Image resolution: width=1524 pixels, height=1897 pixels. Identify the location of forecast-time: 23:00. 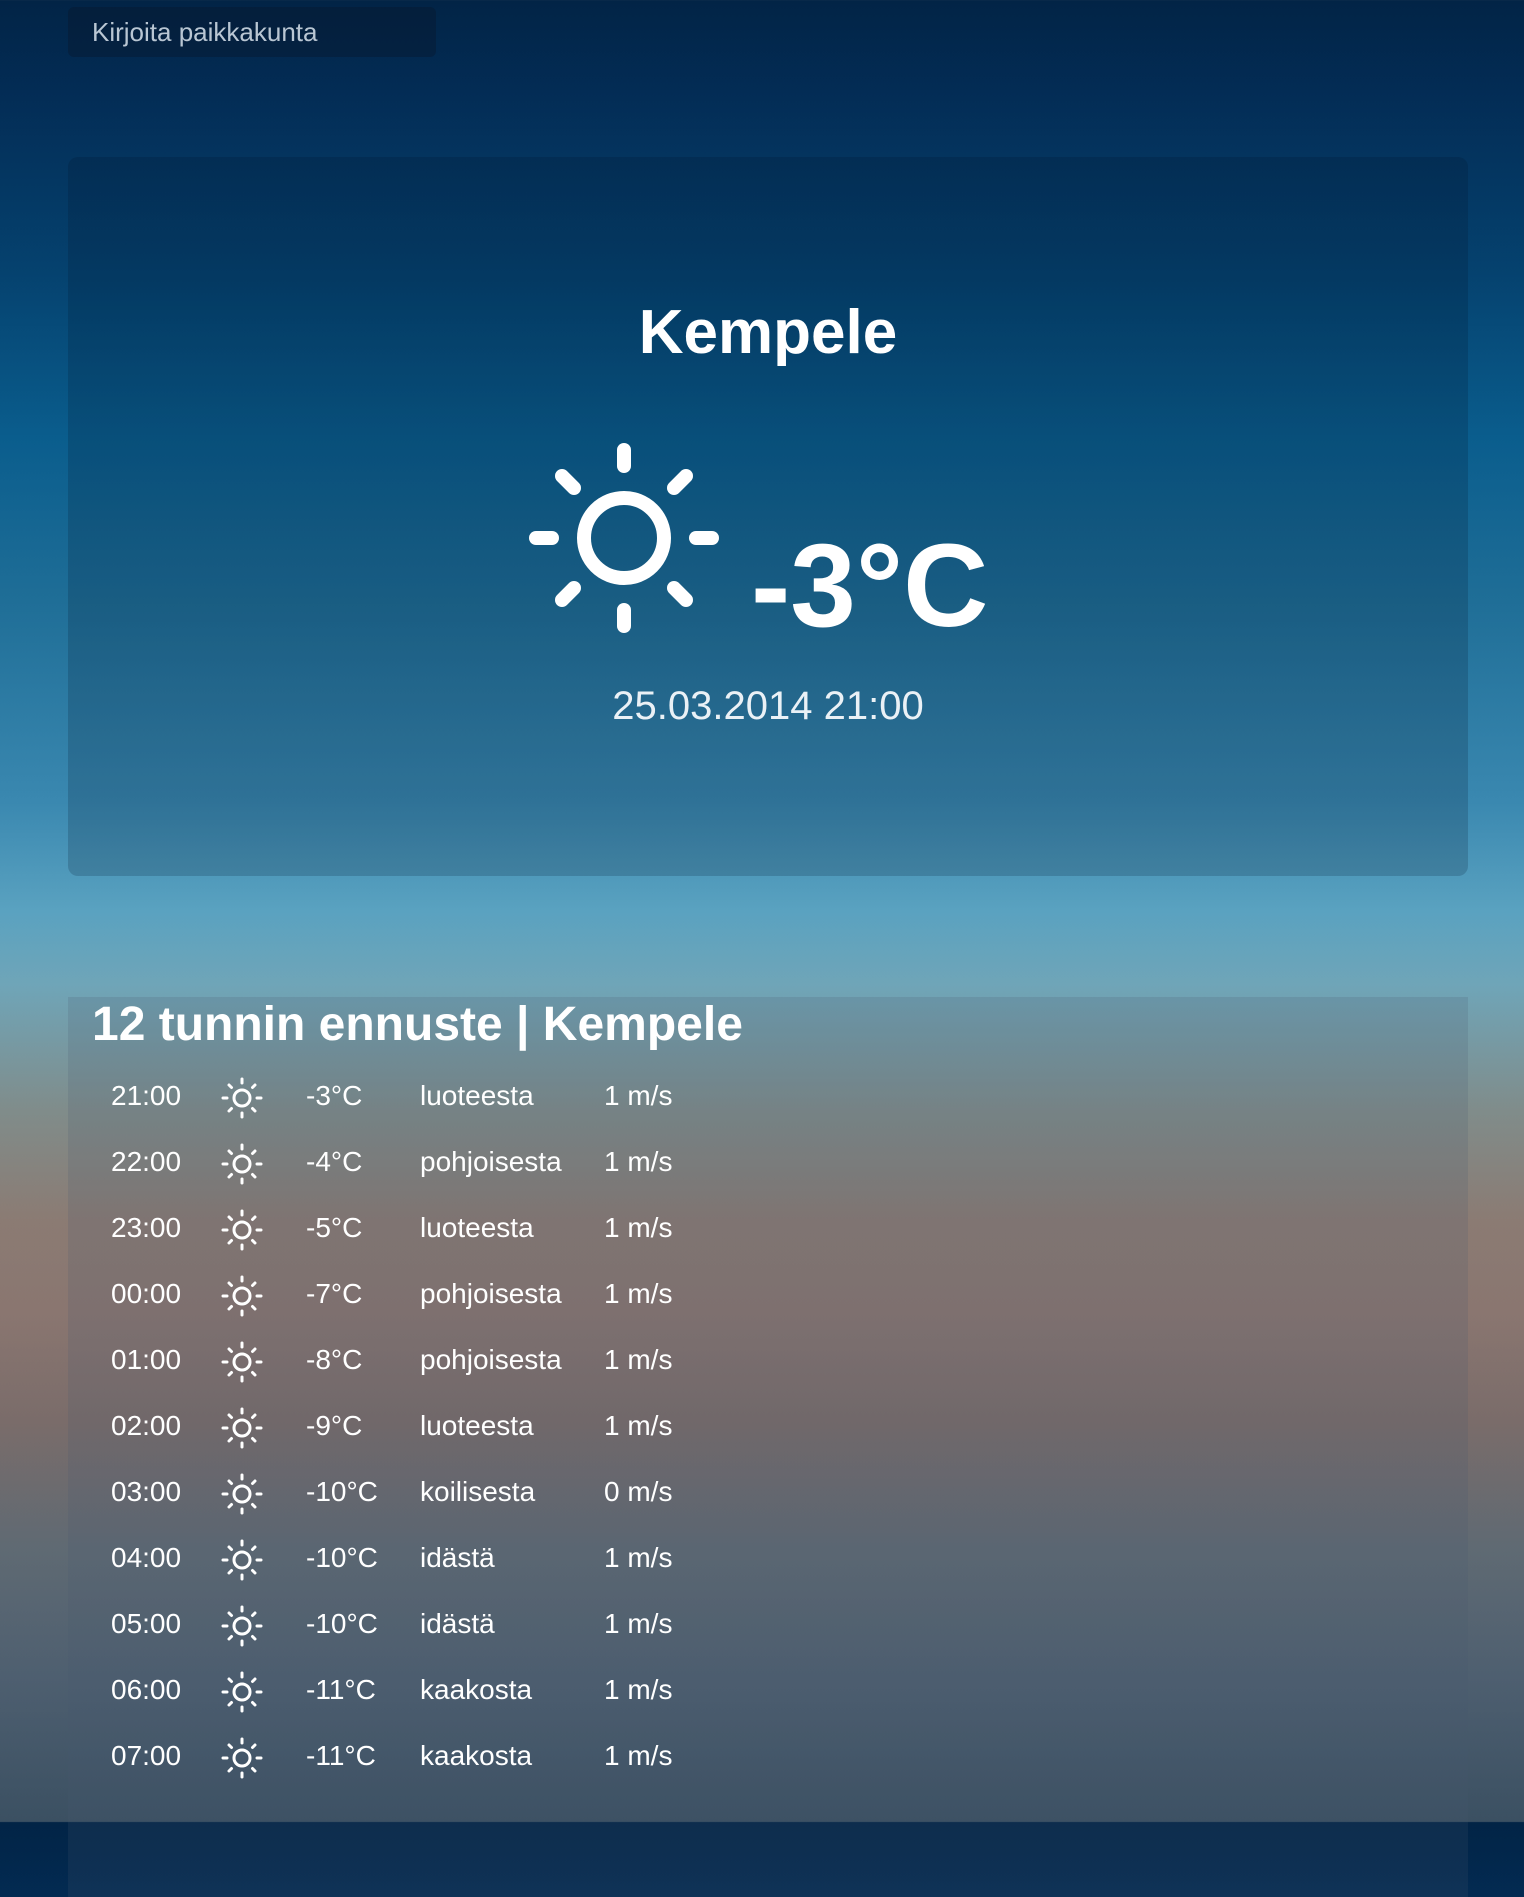
(146, 1227).